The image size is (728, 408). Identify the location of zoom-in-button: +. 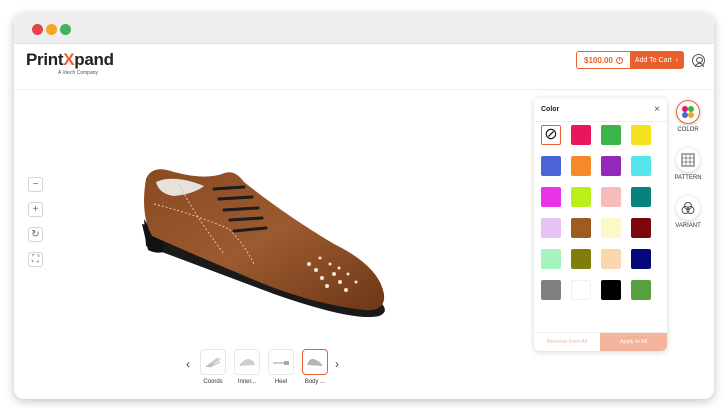
(35, 209).